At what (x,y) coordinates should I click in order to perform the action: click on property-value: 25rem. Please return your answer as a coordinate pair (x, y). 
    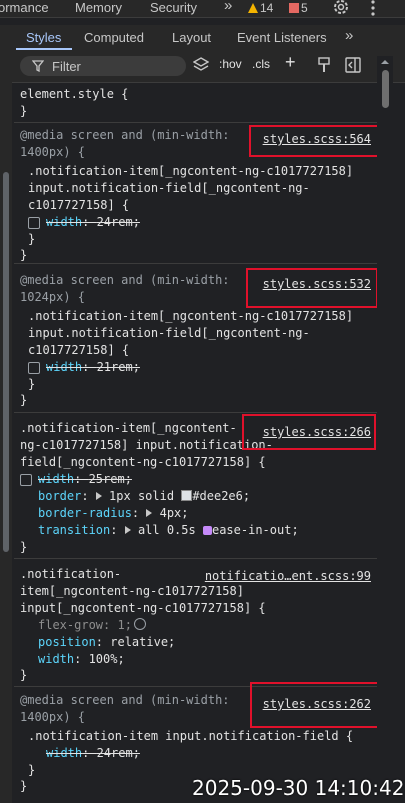
    Looking at the image, I should click on (106, 479).